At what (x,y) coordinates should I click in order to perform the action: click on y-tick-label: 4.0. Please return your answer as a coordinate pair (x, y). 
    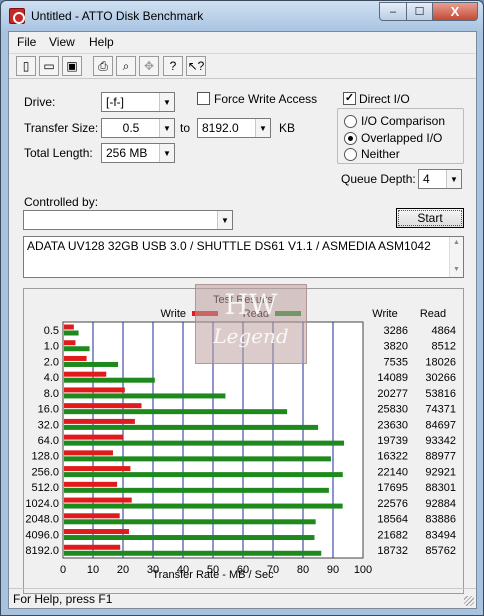
    Looking at the image, I should click on (51, 378).